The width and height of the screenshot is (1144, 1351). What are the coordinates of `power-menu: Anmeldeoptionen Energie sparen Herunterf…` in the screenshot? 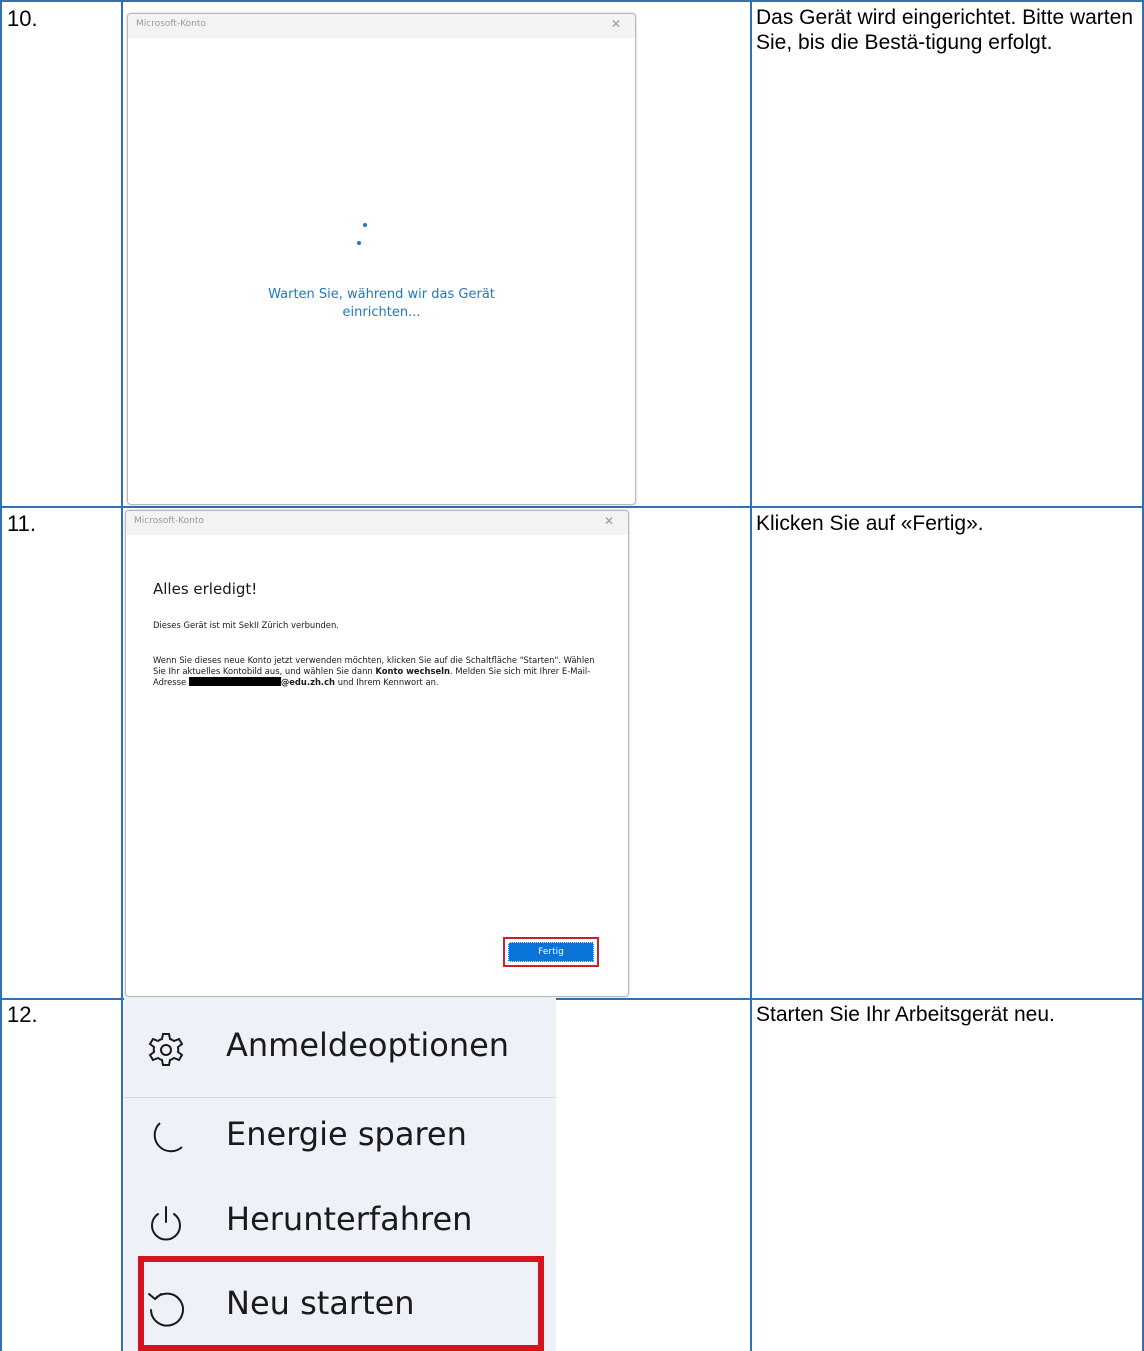 It's located at (340, 1174).